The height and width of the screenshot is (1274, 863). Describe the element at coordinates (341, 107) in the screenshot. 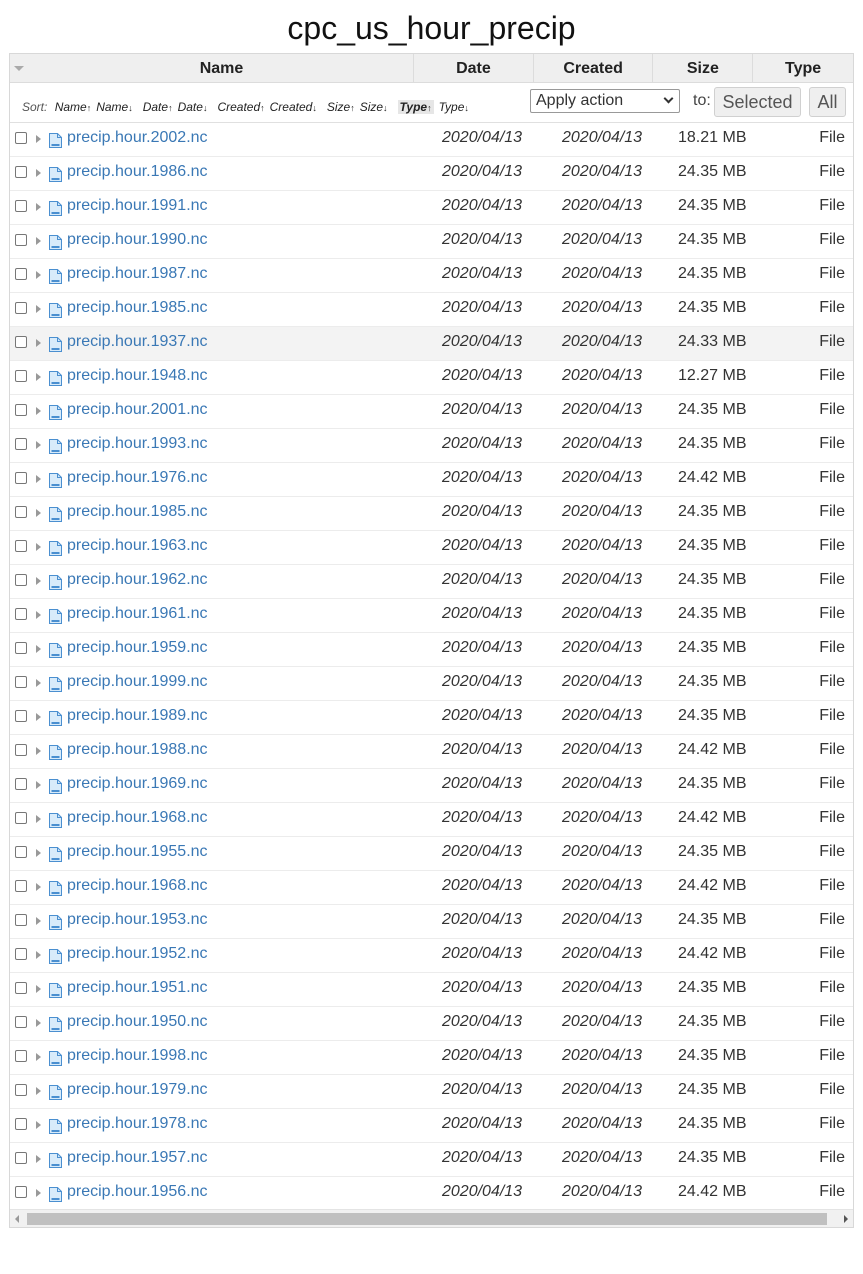

I see `sort-size-asc-link: Size↑` at that location.